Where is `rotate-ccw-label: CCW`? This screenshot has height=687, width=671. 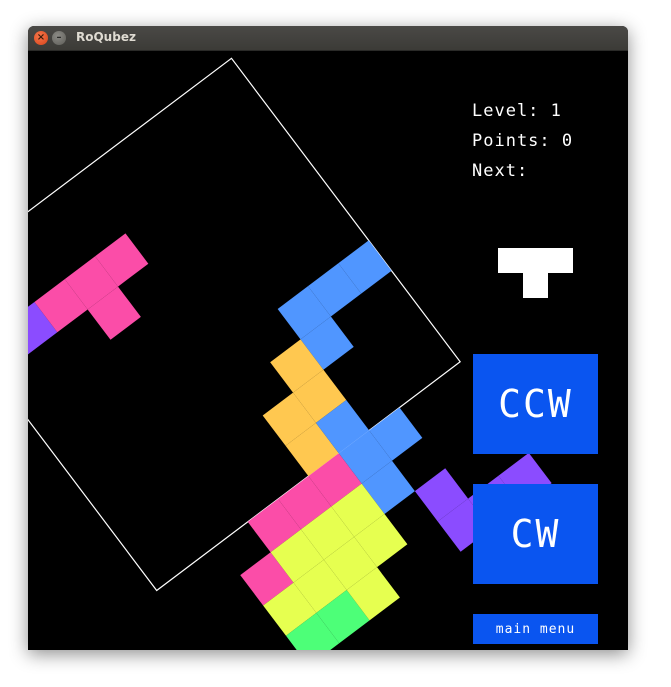
rotate-ccw-label: CCW is located at coordinates (535, 404).